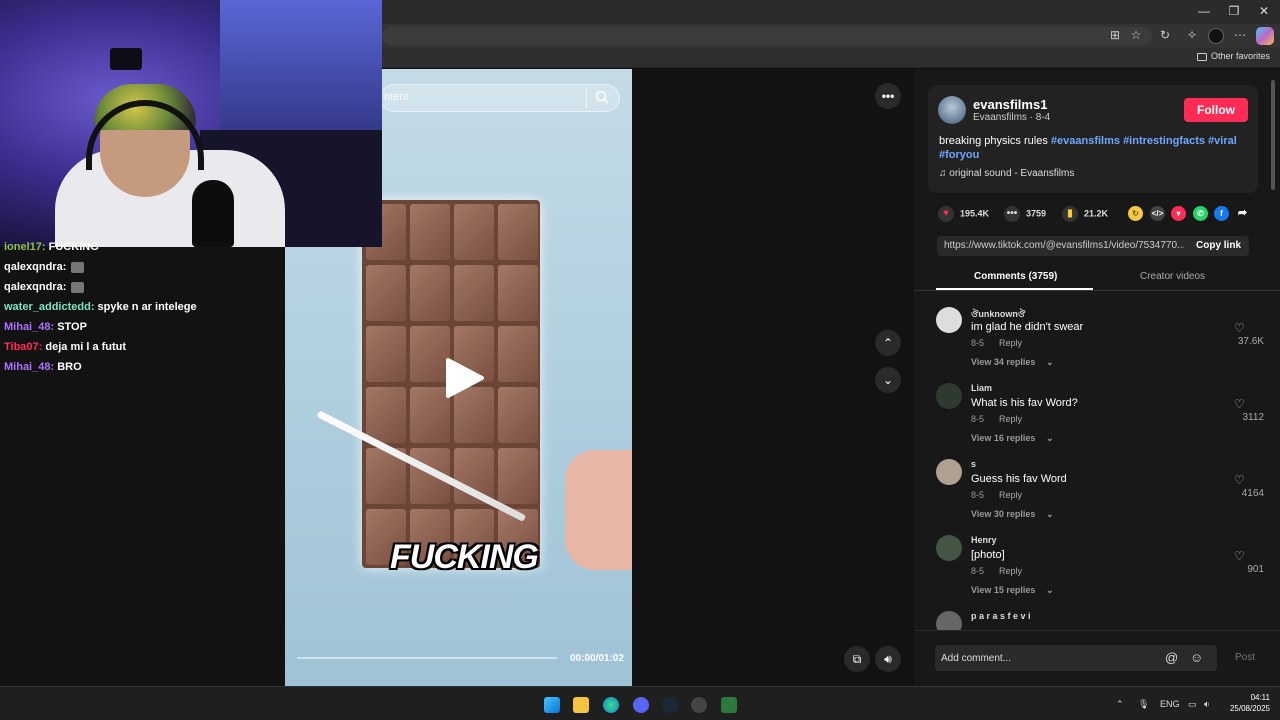 This screenshot has height=720, width=1280. What do you see at coordinates (1171, 657) in the screenshot?
I see `mention-icon: @` at bounding box center [1171, 657].